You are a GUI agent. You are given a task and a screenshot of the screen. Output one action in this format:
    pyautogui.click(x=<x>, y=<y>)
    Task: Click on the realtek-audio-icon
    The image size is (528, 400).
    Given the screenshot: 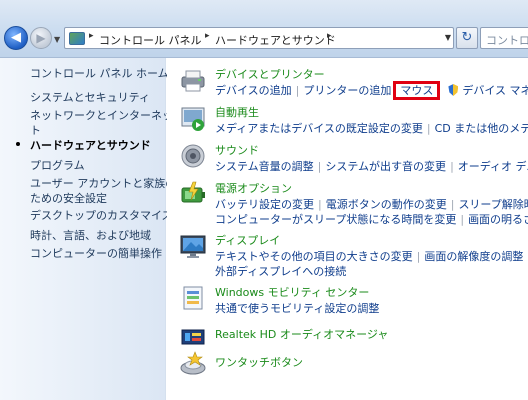 What is the action you would take?
    pyautogui.click(x=193, y=336)
    